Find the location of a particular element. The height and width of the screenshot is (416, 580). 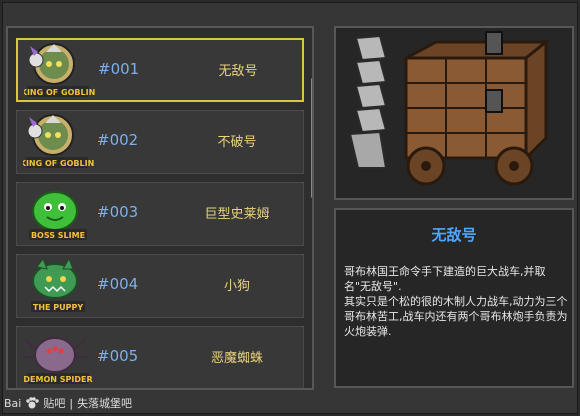

unit-row-005: DEMON SPIDER #005 恶魔蜘蛛 is located at coordinates (160, 357).